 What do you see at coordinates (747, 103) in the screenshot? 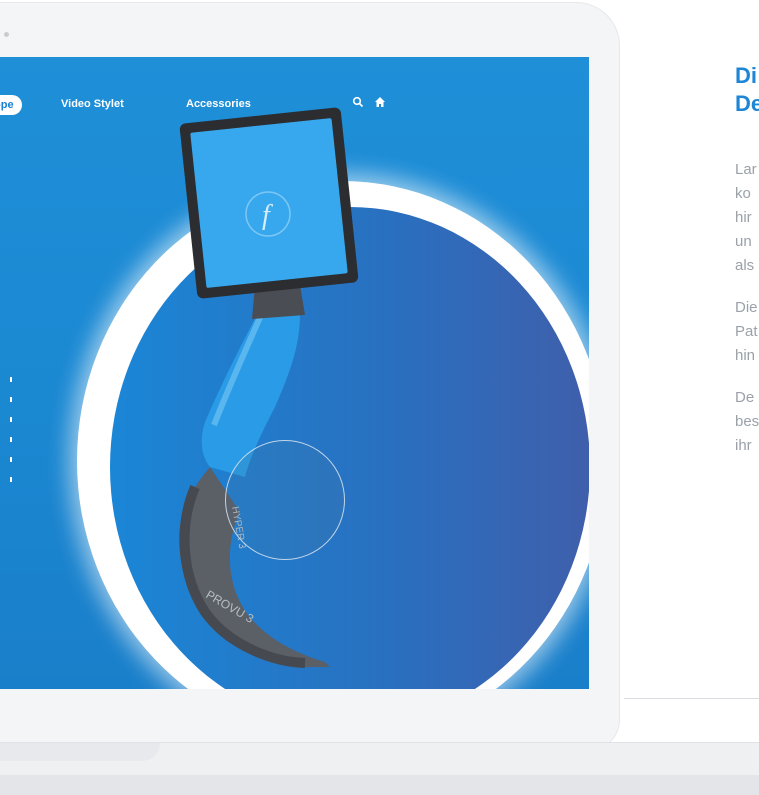
I see `article-heading-line-2: De` at bounding box center [747, 103].